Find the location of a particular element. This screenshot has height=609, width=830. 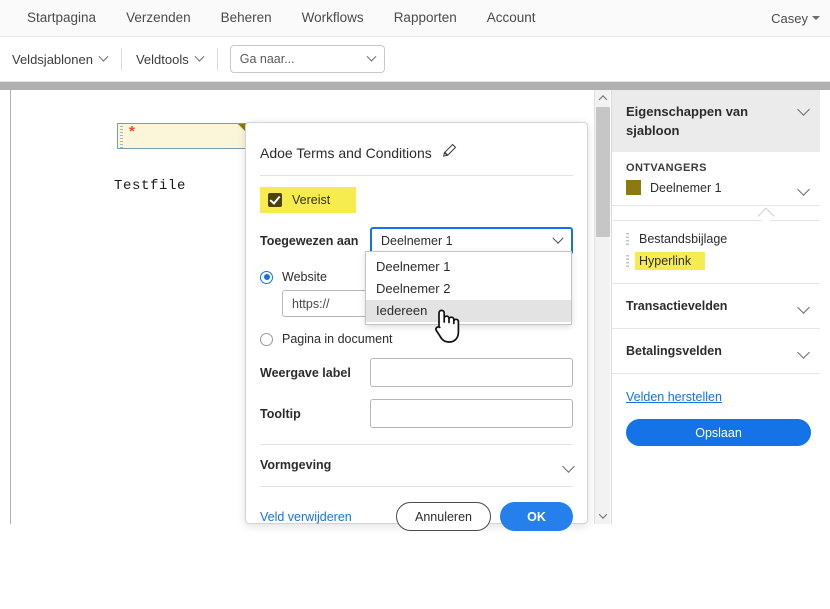

recipients-title: ONTVANGERS is located at coordinates (666, 168).